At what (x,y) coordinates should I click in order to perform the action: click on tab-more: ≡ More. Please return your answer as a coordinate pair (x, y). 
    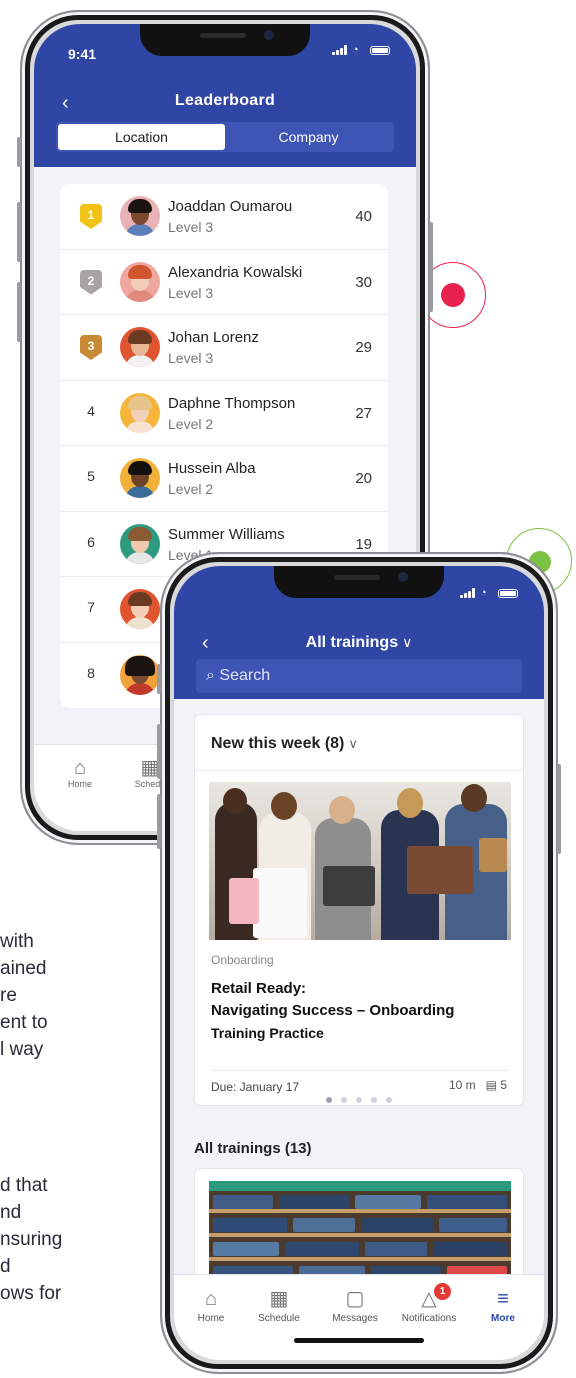
    Looking at the image, I should click on (503, 1305).